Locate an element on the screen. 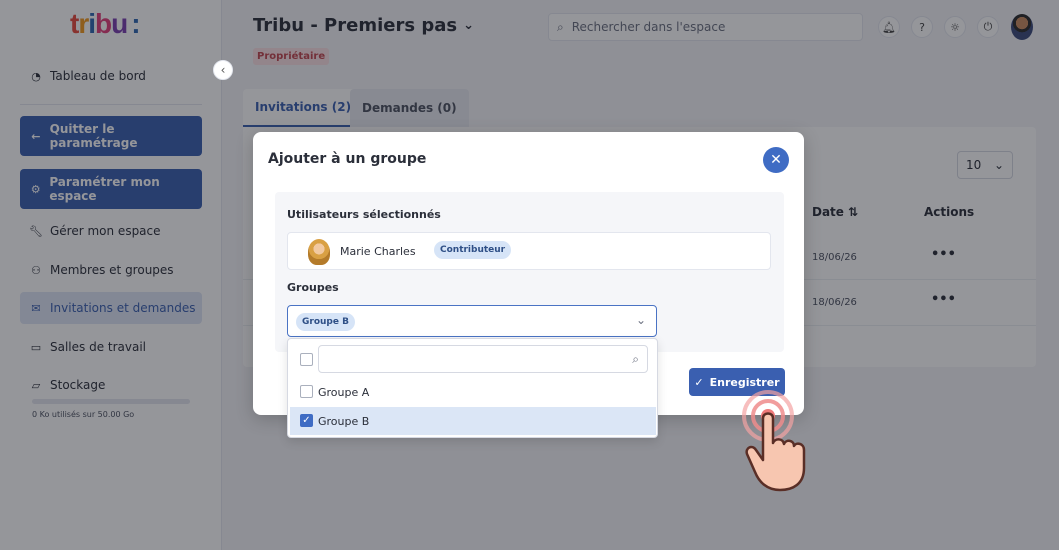 The image size is (1059, 550). selected-users-label: Utilisateurs sélectionnés is located at coordinates (364, 214).